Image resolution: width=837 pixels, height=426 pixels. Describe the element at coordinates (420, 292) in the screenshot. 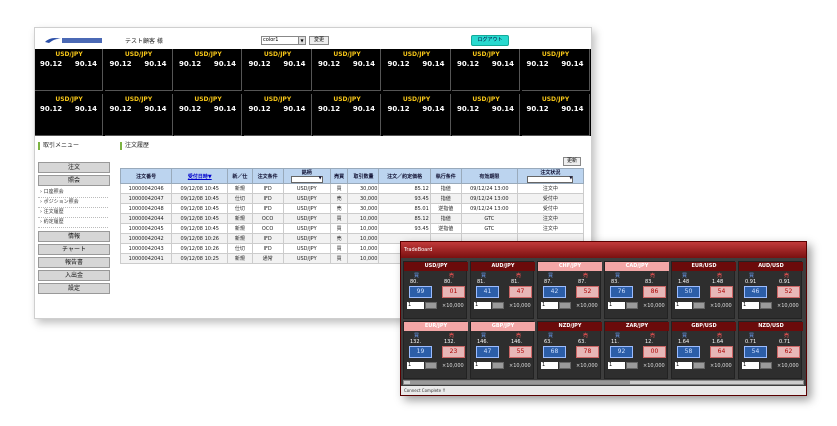

I see `buy-button: 99` at that location.